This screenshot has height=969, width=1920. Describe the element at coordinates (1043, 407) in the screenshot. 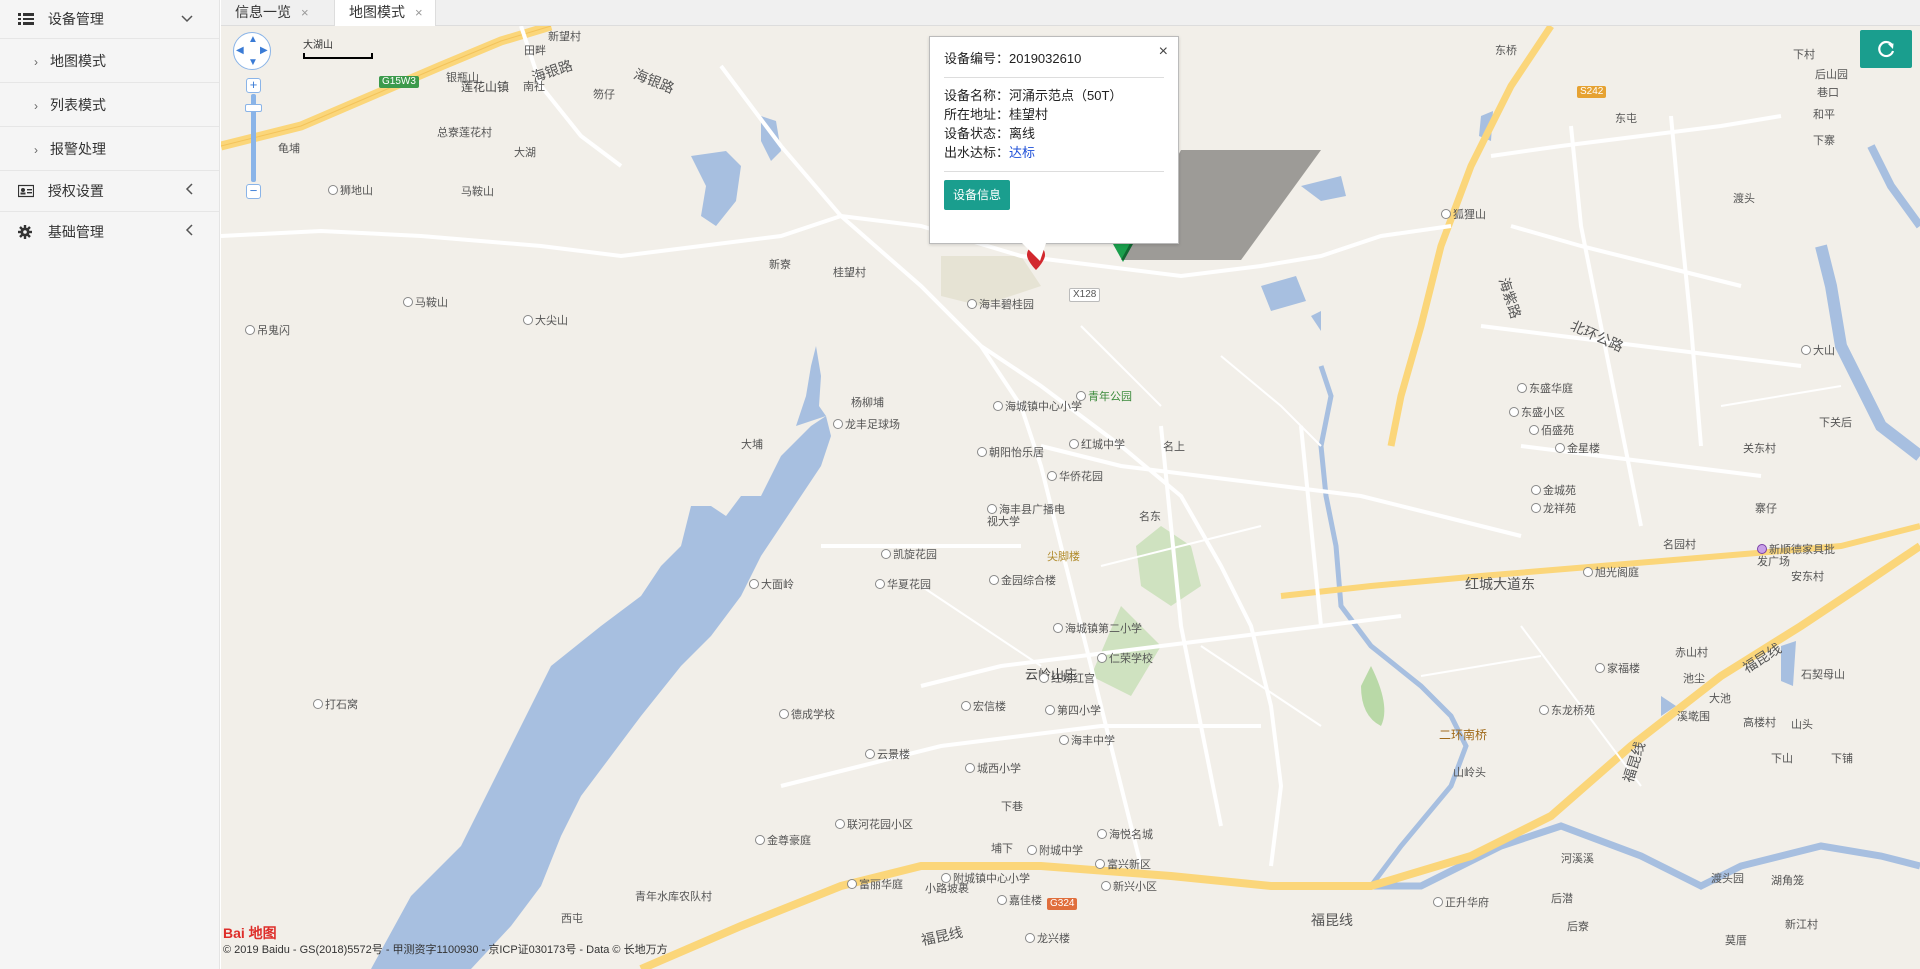

I see `poi-label: 海城镇中心小学` at that location.